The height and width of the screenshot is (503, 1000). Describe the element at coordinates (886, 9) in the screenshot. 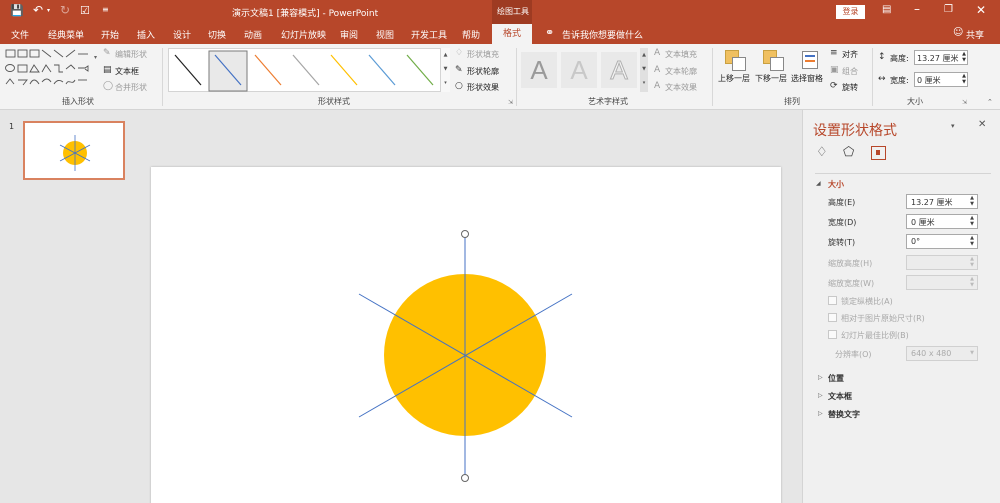

I see `ribbon-display-icon: ▤` at that location.